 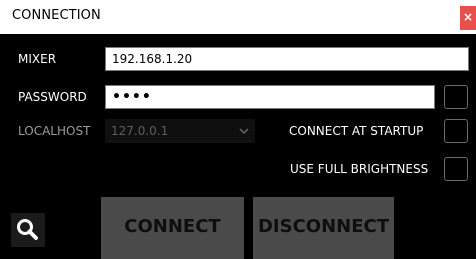 I want to click on mixer-label: MIXER, so click(x=37, y=59).